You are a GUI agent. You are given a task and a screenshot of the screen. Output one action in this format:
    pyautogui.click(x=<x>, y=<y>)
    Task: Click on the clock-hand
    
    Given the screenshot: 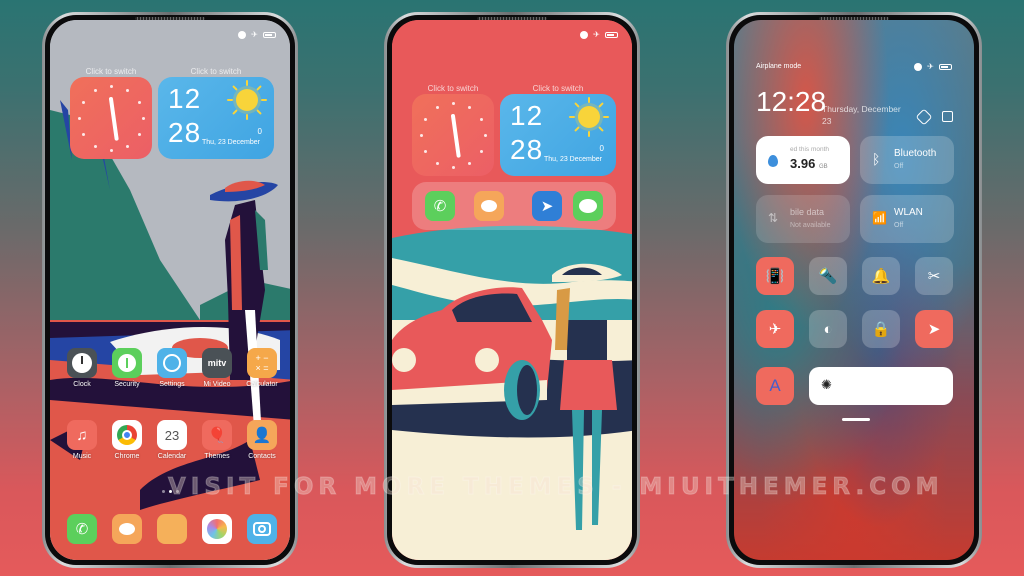 What is the action you would take?
    pyautogui.click(x=113, y=118)
    